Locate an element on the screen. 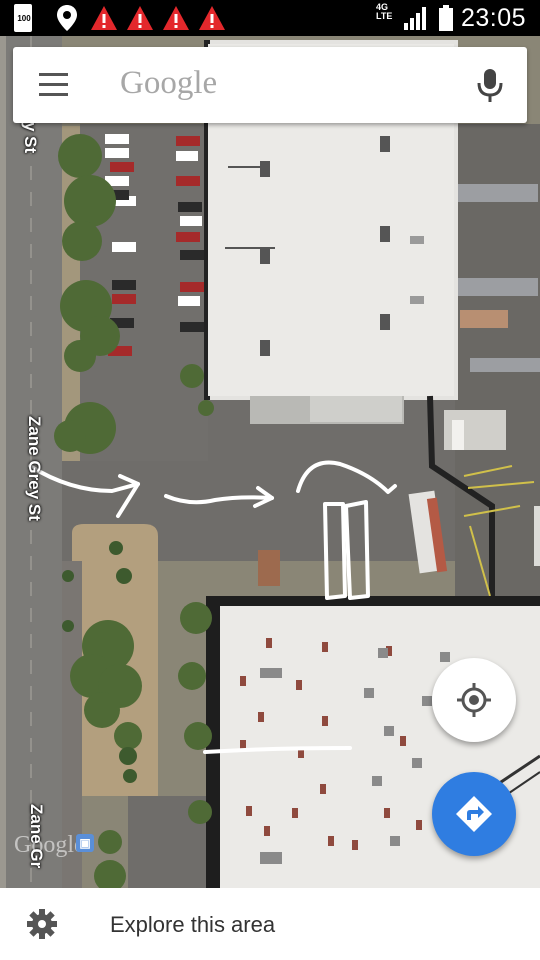 This screenshot has width=540, height=960. battery-icon: 100 is located at coordinates (23, 18).